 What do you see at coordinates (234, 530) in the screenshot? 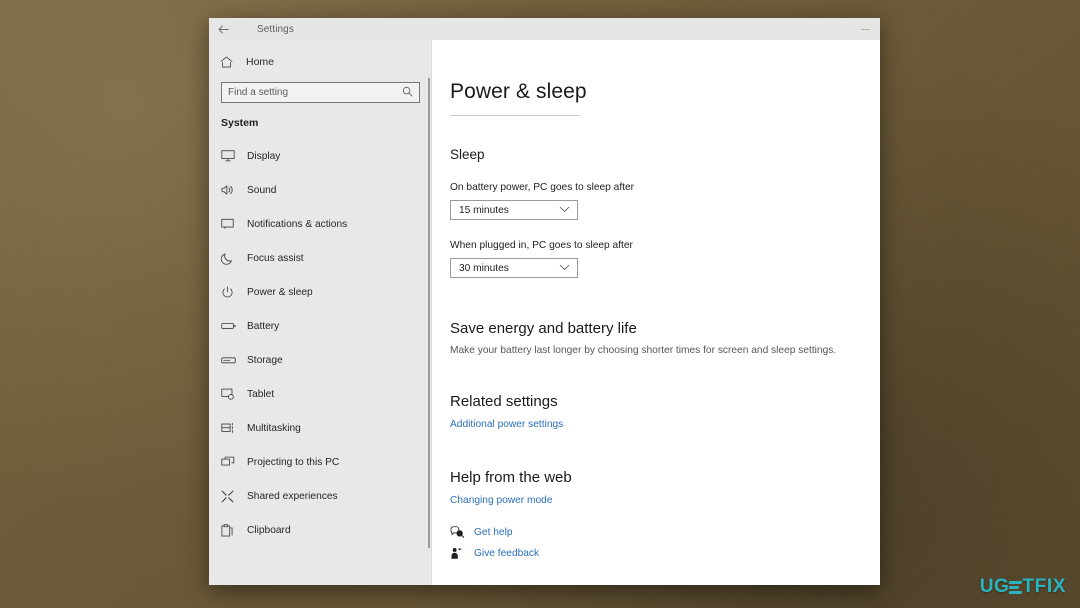
I see `clipboard-icon` at bounding box center [234, 530].